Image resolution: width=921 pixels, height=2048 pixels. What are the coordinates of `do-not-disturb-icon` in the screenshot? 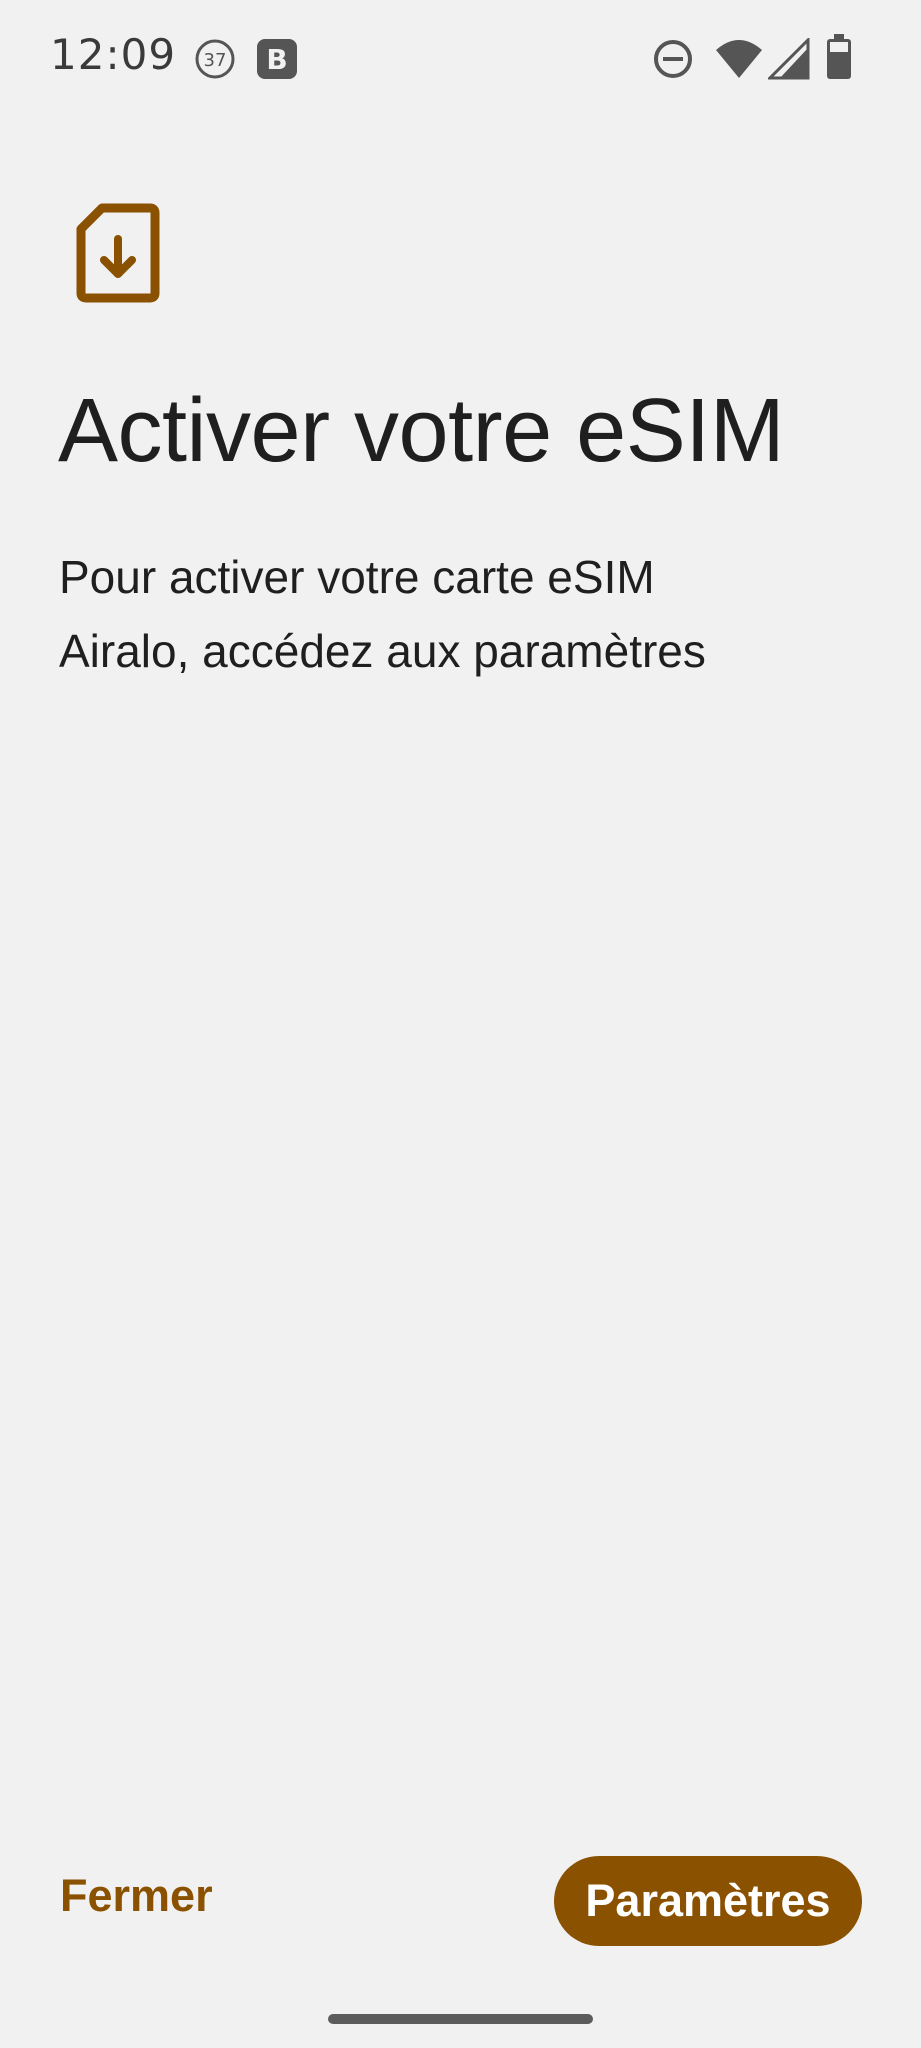 It's located at (673, 59).